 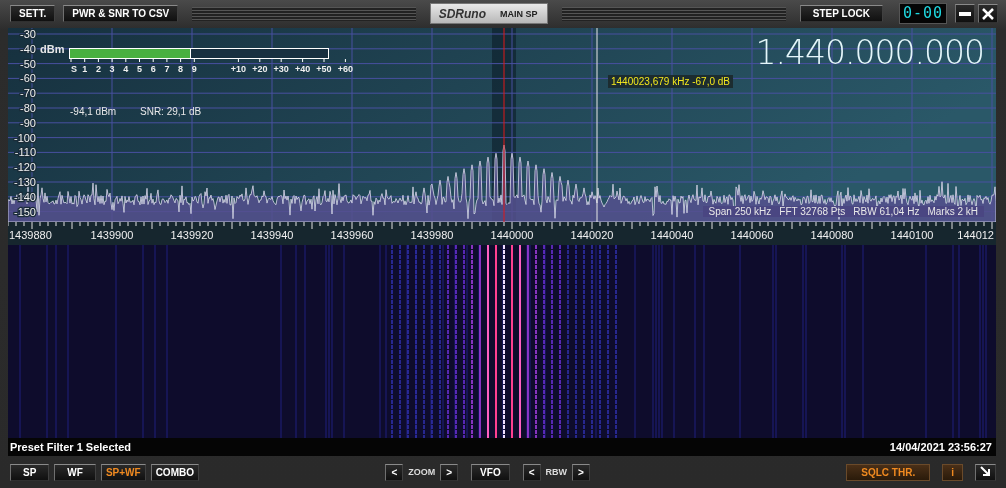 What do you see at coordinates (28, 122) in the screenshot?
I see `y-axis-label: -90` at bounding box center [28, 122].